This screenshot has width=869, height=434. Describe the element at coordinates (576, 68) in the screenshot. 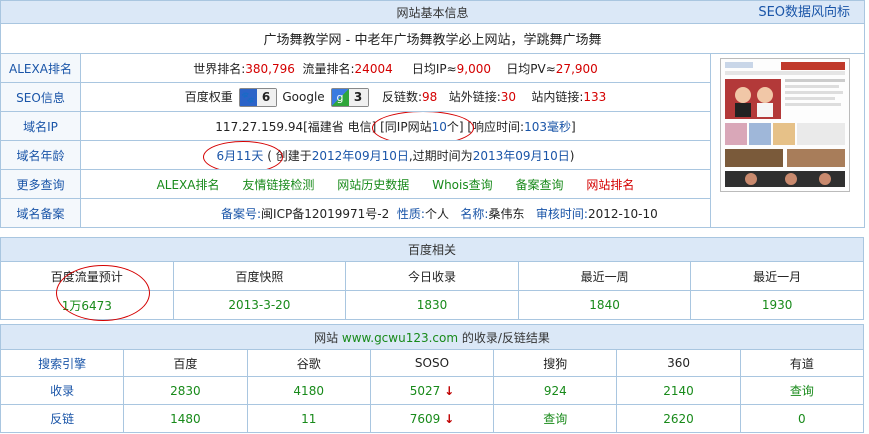

I see `daily-pv: 27,900` at that location.